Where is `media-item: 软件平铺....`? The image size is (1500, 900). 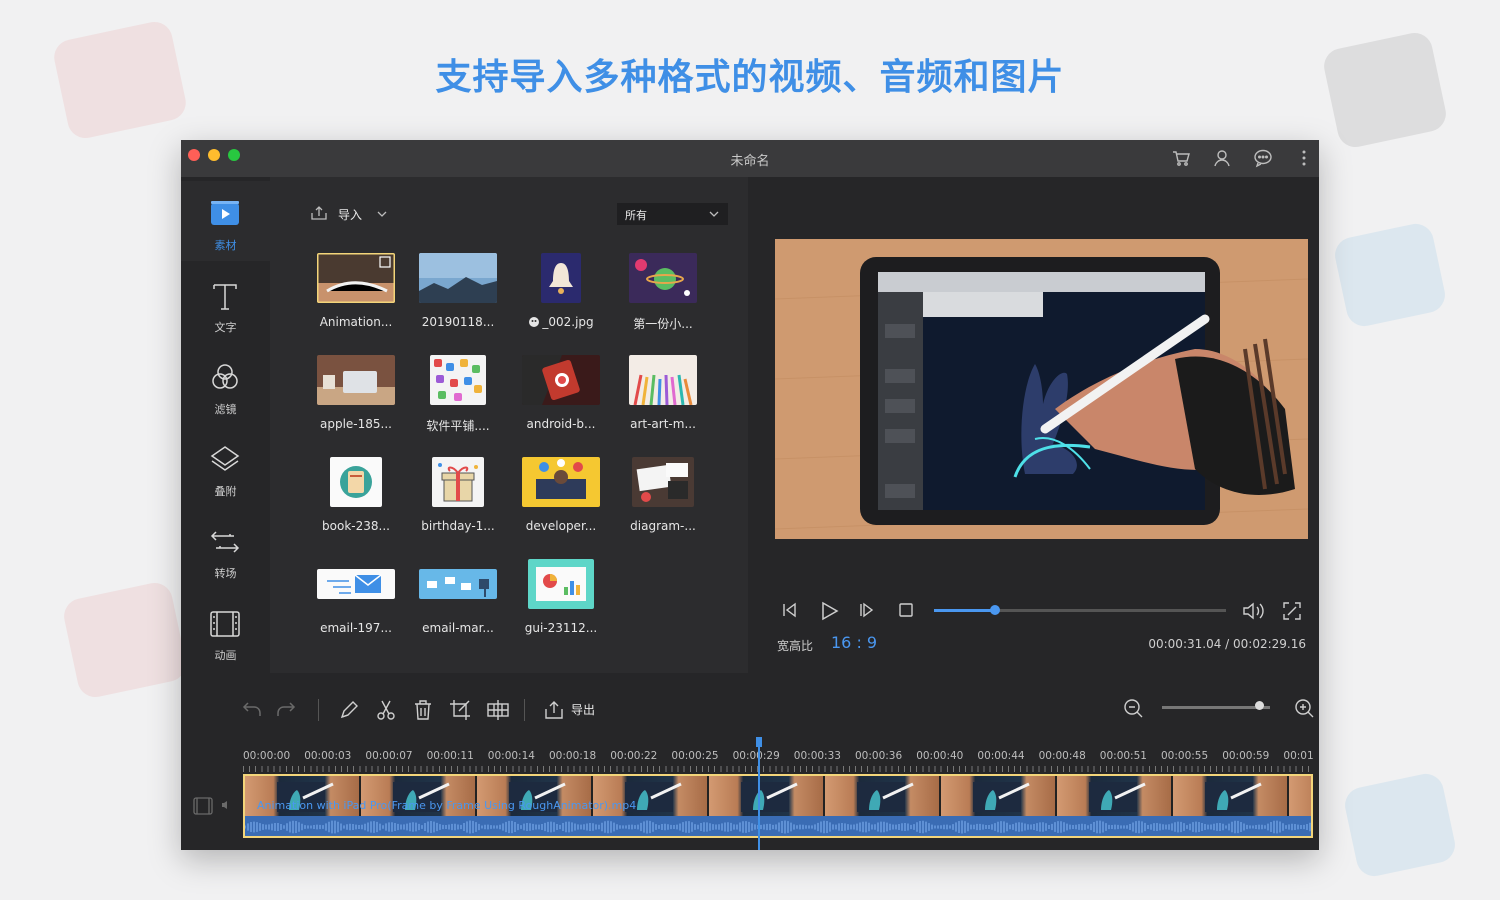 media-item: 软件平铺.... is located at coordinates (458, 396).